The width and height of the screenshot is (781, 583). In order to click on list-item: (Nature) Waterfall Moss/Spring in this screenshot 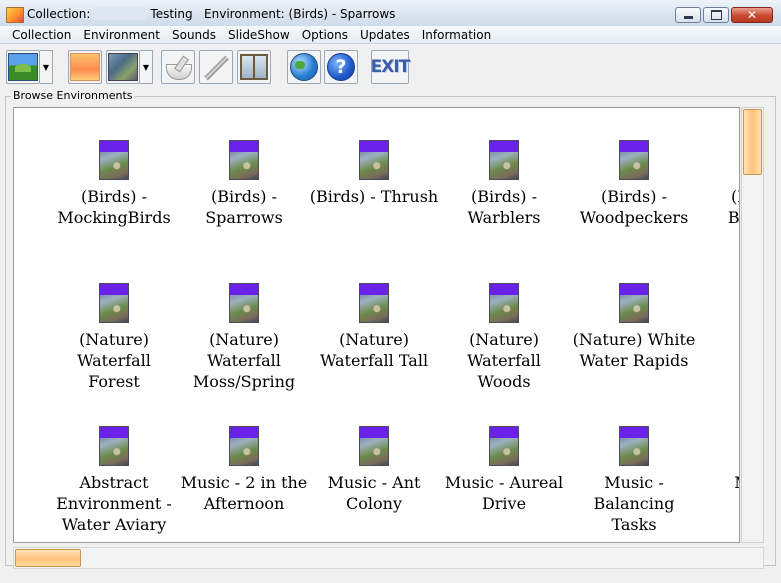, I will do `click(244, 337)`.